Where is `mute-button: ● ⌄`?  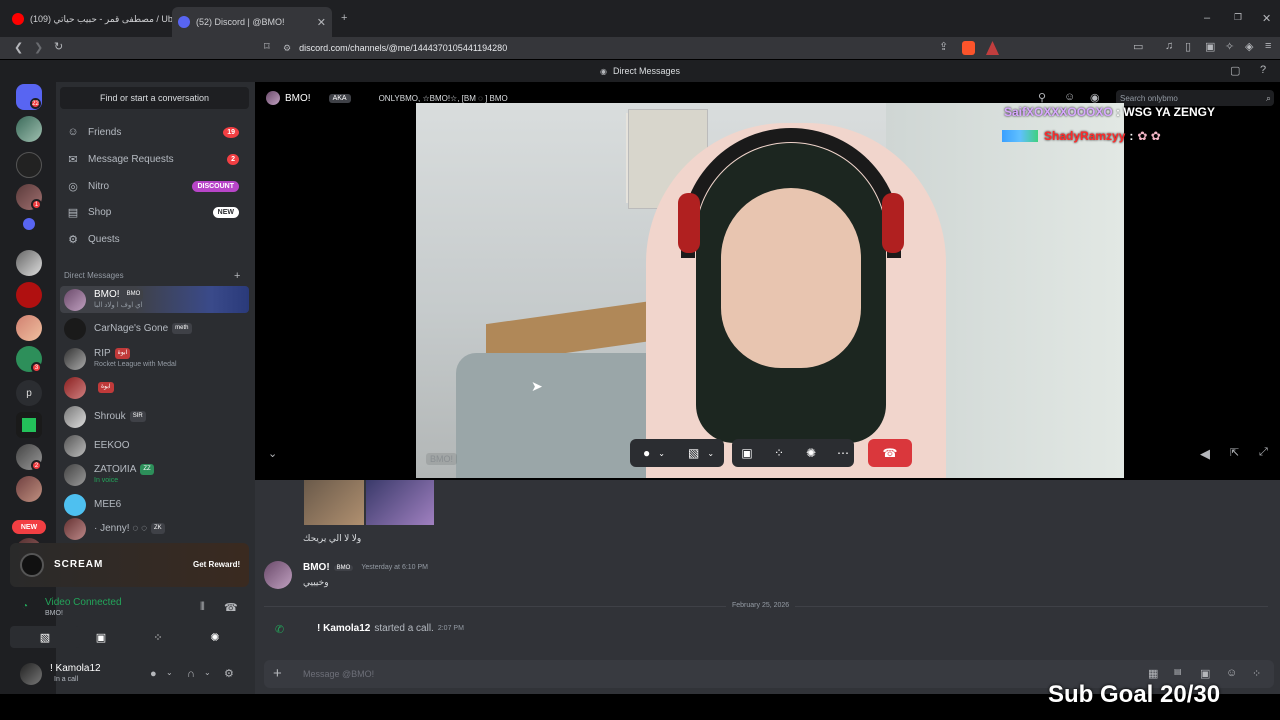
mute-button: ● ⌄ is located at coordinates (654, 453).